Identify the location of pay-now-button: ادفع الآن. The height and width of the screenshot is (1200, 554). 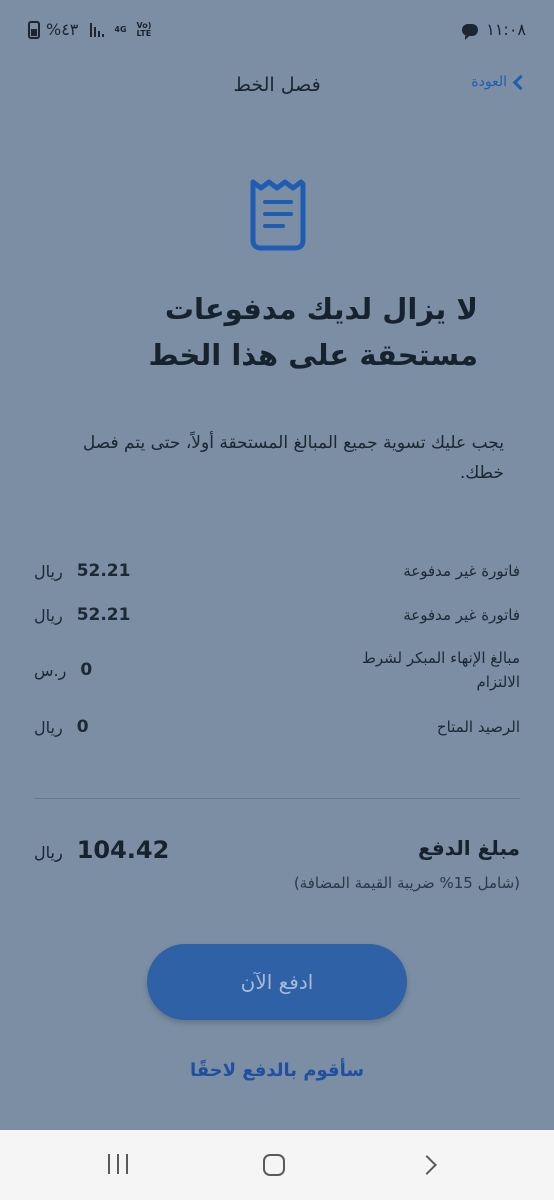
(277, 982).